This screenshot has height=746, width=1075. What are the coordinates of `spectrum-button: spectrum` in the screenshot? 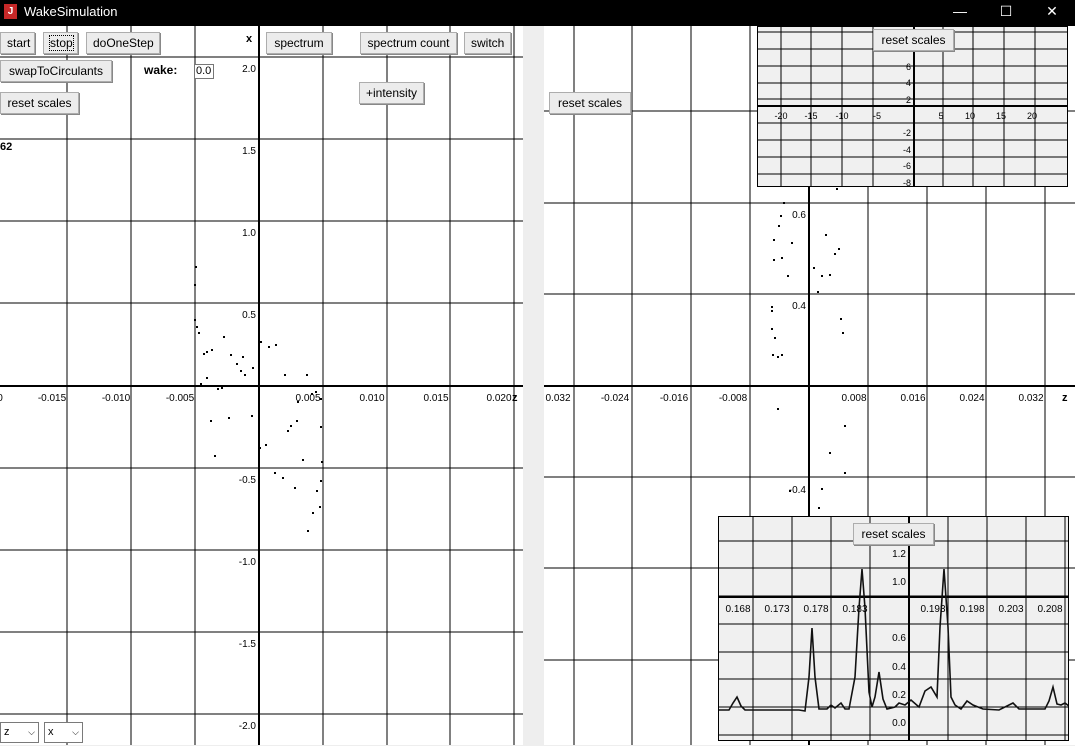 It's located at (299, 43).